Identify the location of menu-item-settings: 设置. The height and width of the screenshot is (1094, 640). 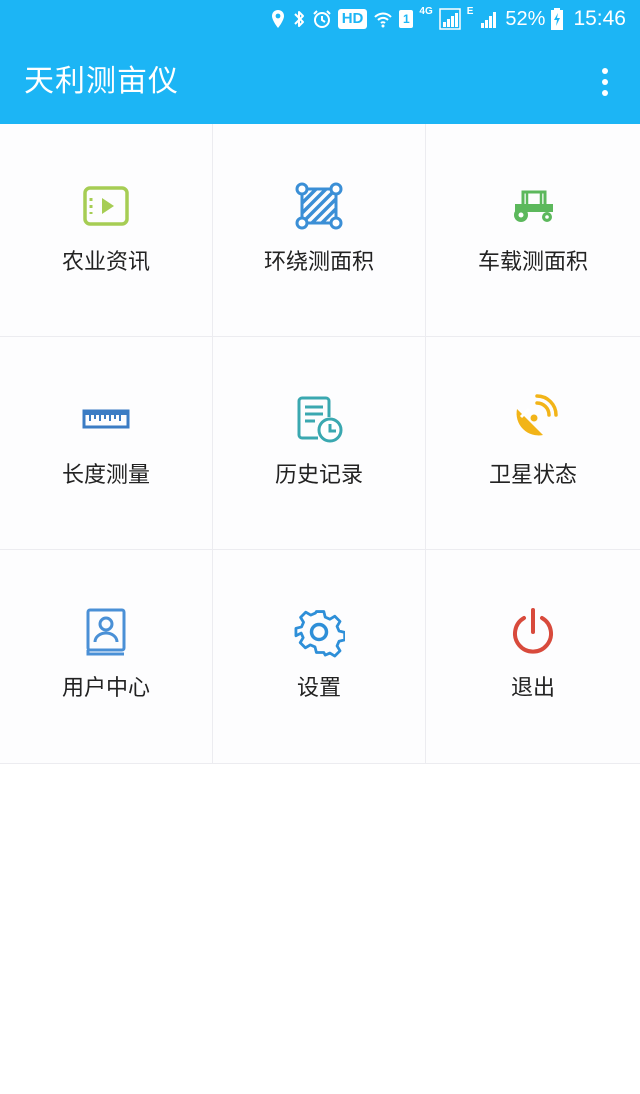
(319, 656).